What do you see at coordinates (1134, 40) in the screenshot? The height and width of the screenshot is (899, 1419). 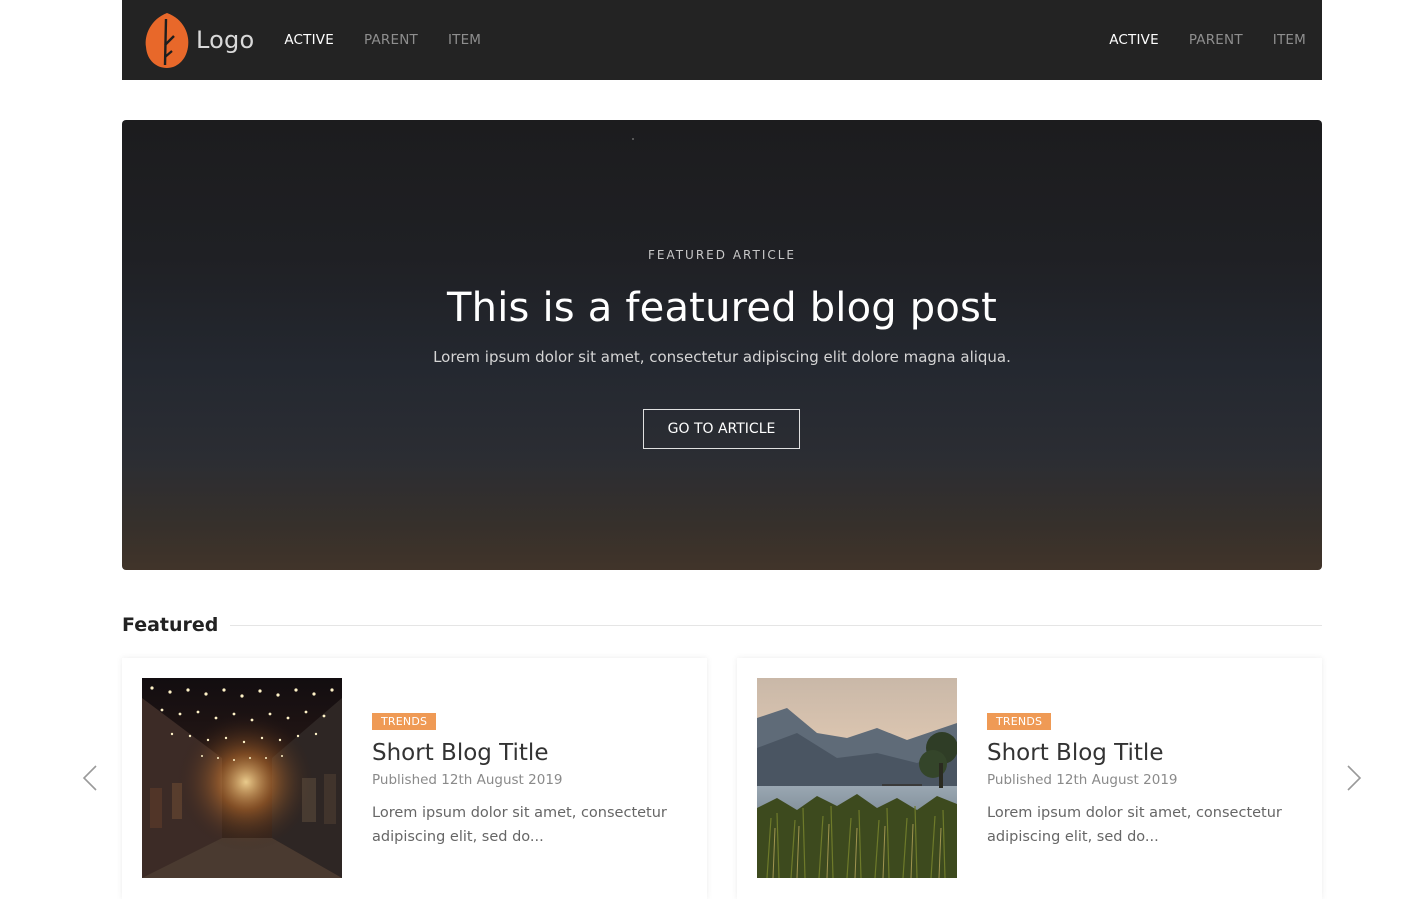 I see `nav-right-active-link: ACTIVE` at bounding box center [1134, 40].